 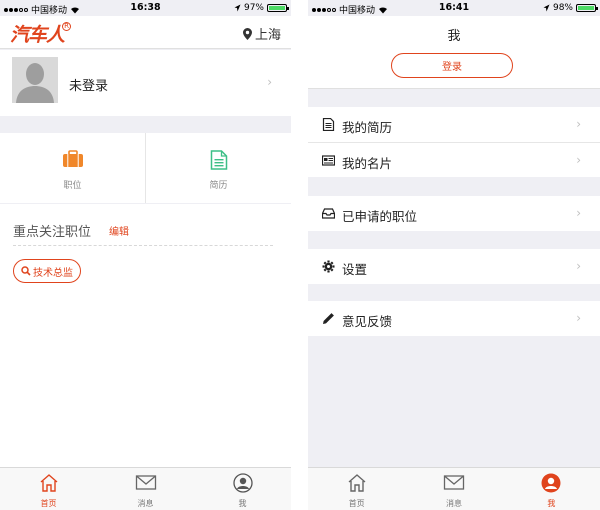 I want to click on dashed-divider, so click(x=143, y=245).